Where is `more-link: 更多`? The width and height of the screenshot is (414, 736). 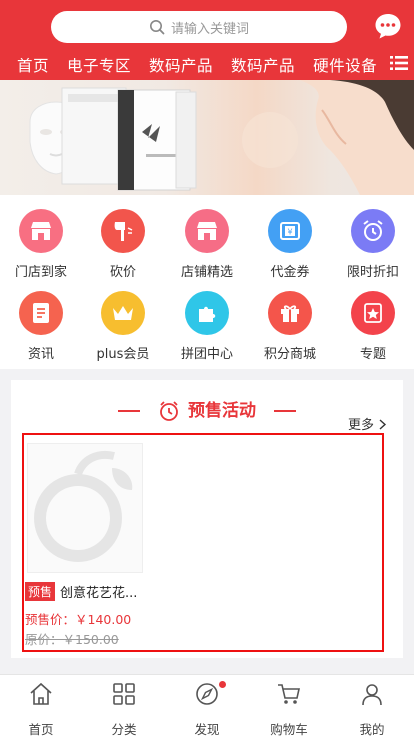
more-link: 更多 is located at coordinates (367, 423).